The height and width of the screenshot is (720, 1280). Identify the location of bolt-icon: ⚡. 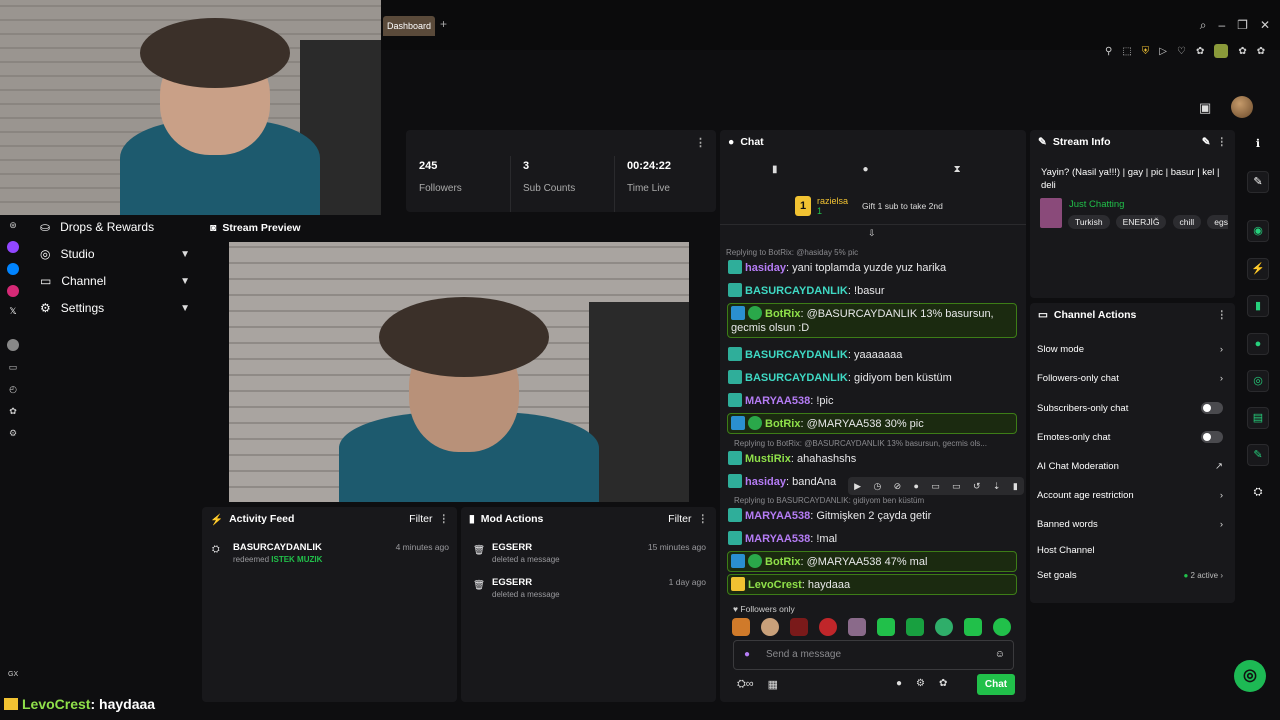
(1258, 269).